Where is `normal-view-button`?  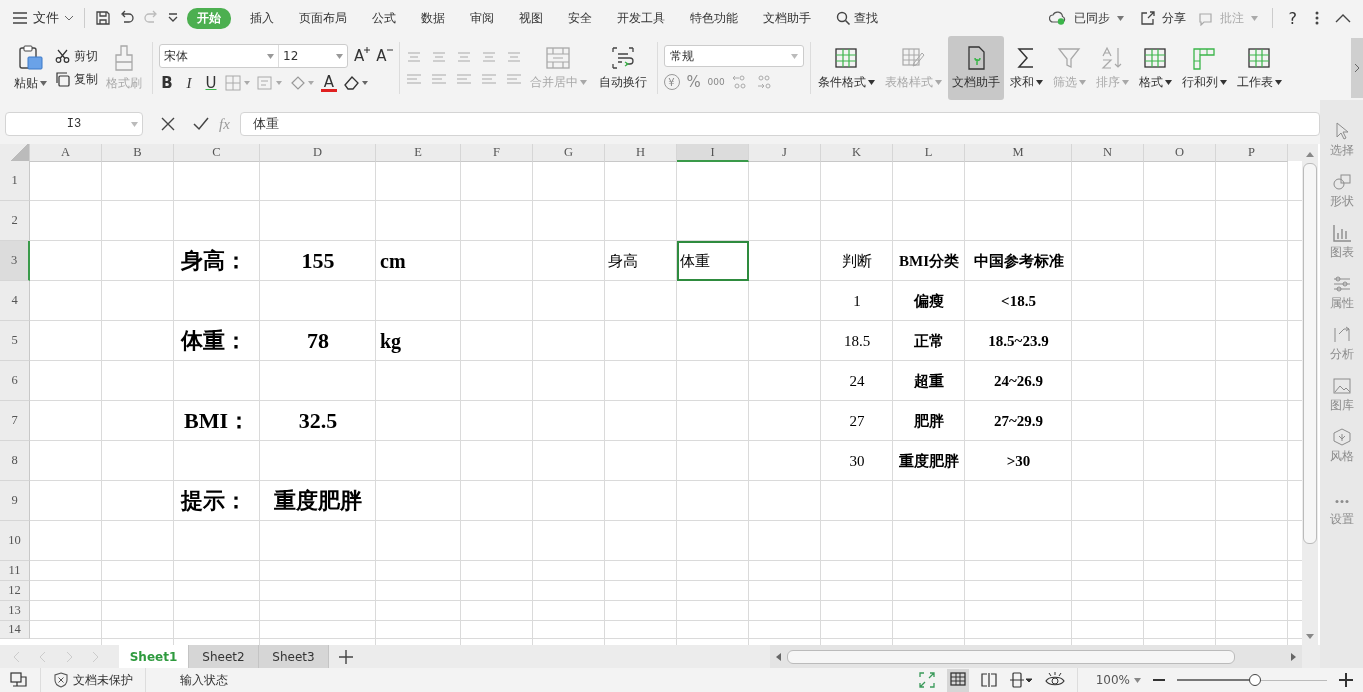 normal-view-button is located at coordinates (957, 680).